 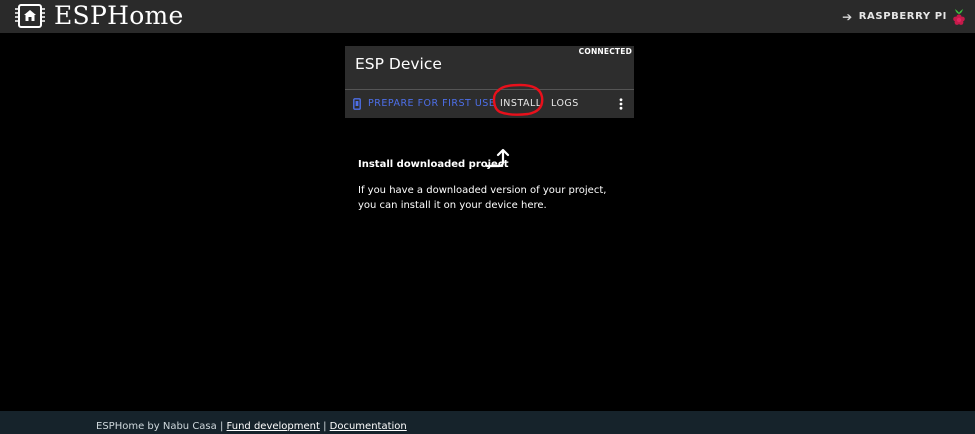 What do you see at coordinates (119, 15) in the screenshot?
I see `app-title: ESPHome` at bounding box center [119, 15].